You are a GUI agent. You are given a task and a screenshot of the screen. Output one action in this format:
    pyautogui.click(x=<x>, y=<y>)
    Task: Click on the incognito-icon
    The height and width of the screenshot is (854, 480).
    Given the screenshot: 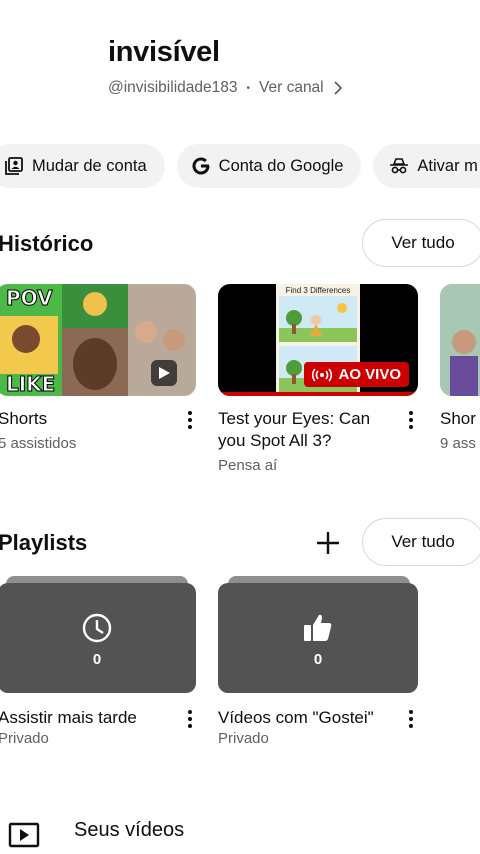 What is the action you would take?
    pyautogui.click(x=399, y=166)
    